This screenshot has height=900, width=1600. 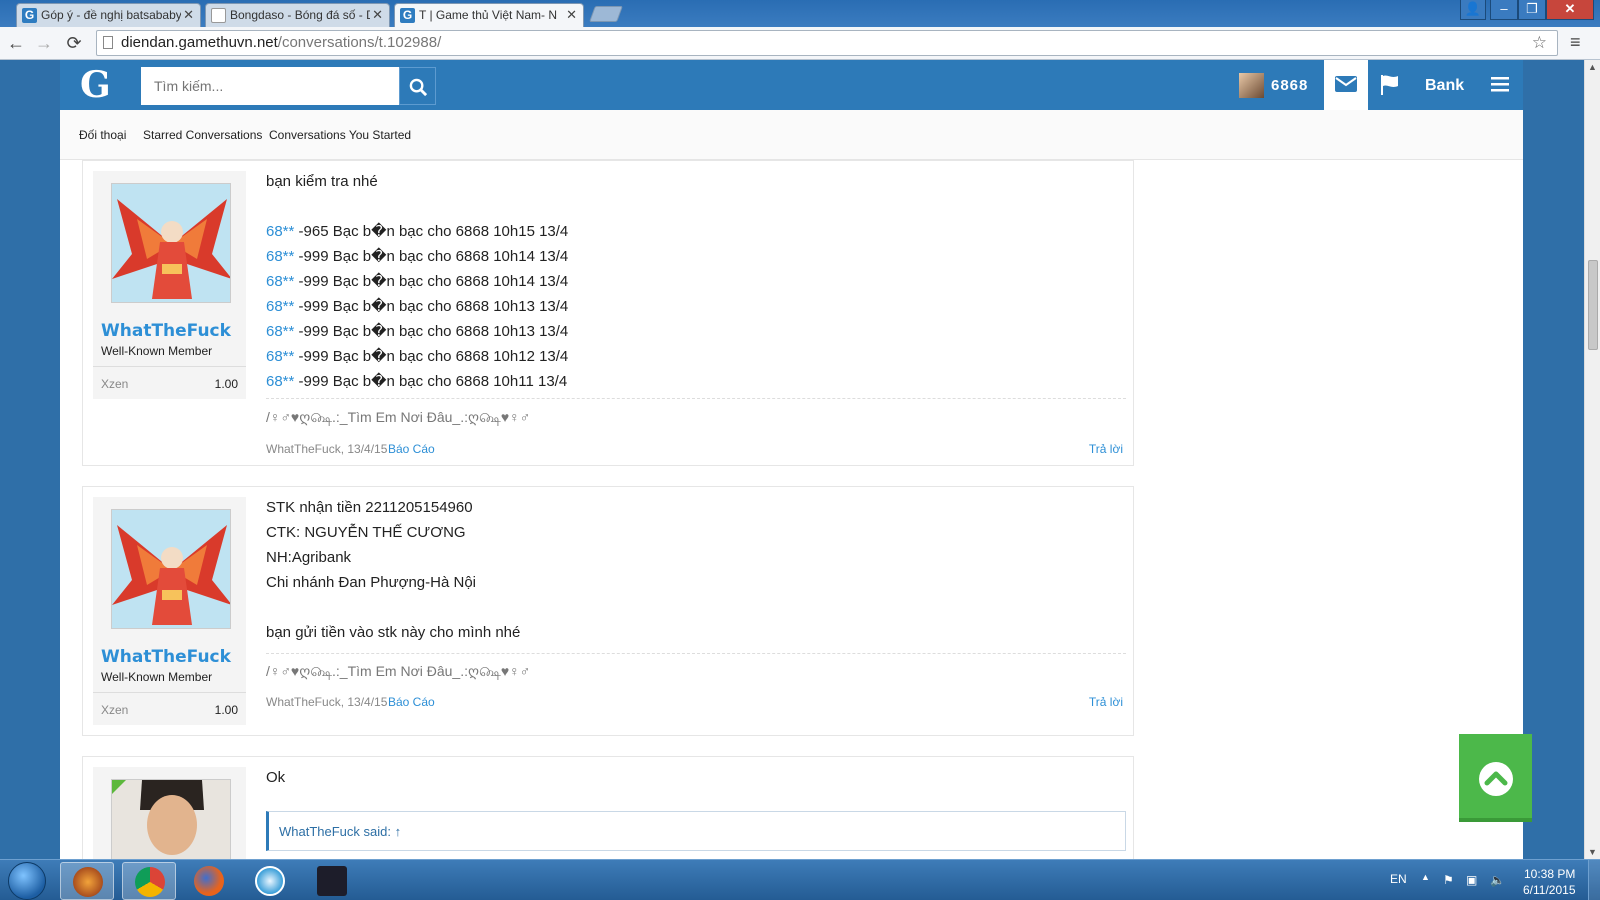 I want to click on tab-title: Bongdaso - Bóng đá số - D, so click(x=300, y=15).